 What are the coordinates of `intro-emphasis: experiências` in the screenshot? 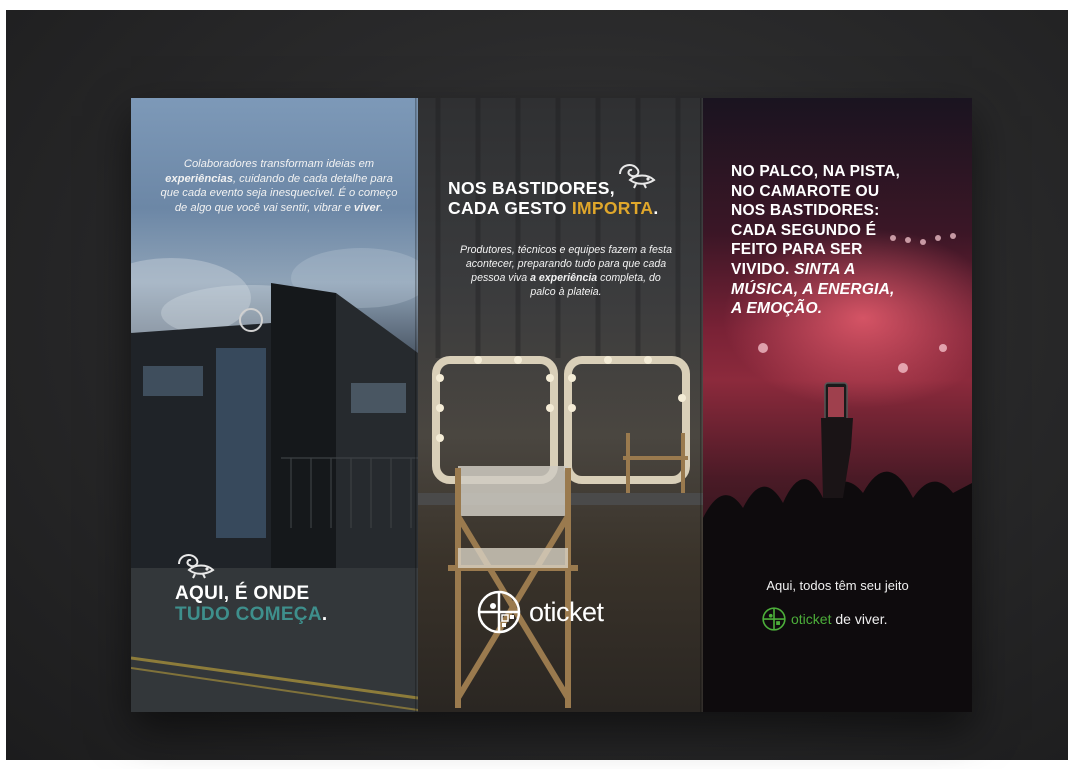 It's located at (199, 178).